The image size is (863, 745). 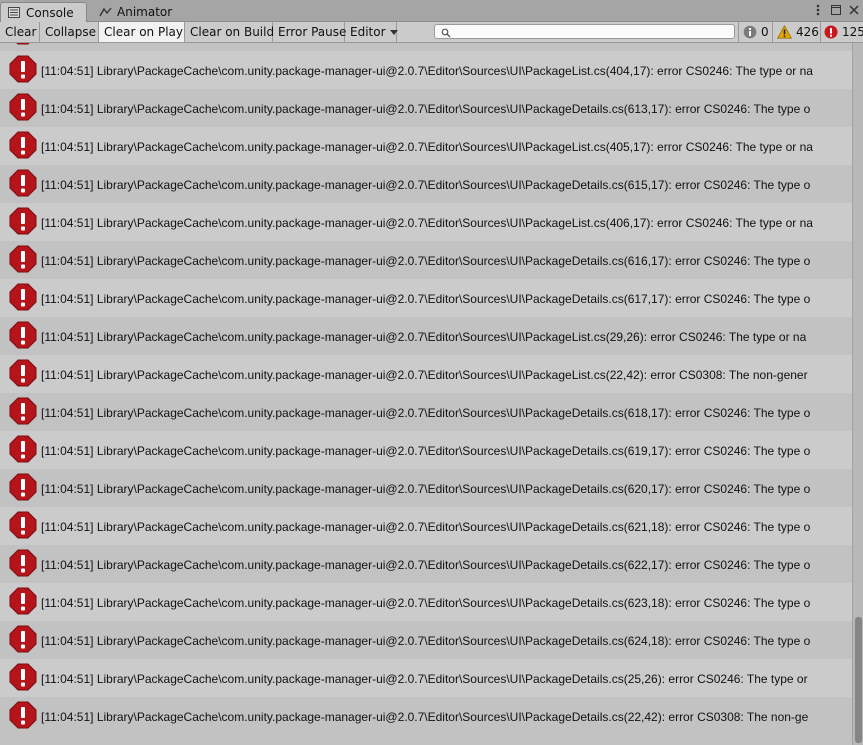 I want to click on maximize-icon, so click(x=836, y=10).